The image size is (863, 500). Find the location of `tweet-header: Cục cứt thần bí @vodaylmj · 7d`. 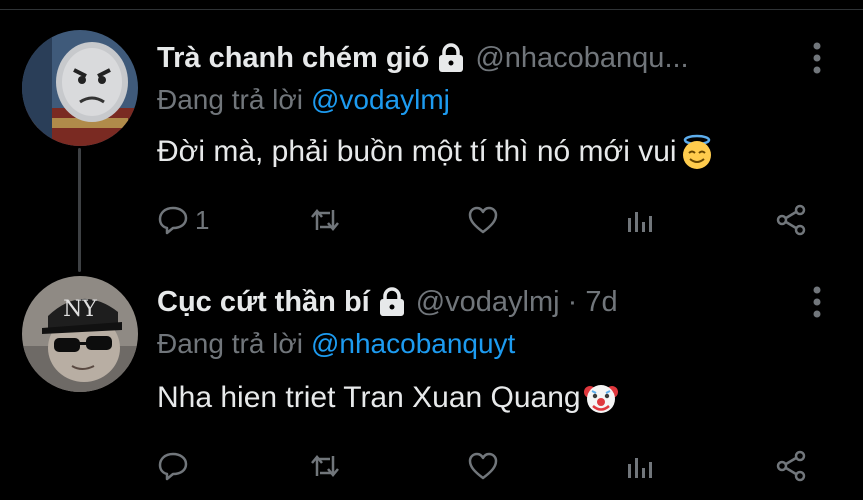

tweet-header: Cục cứt thần bí @vodaylmj · 7d is located at coordinates (387, 302).